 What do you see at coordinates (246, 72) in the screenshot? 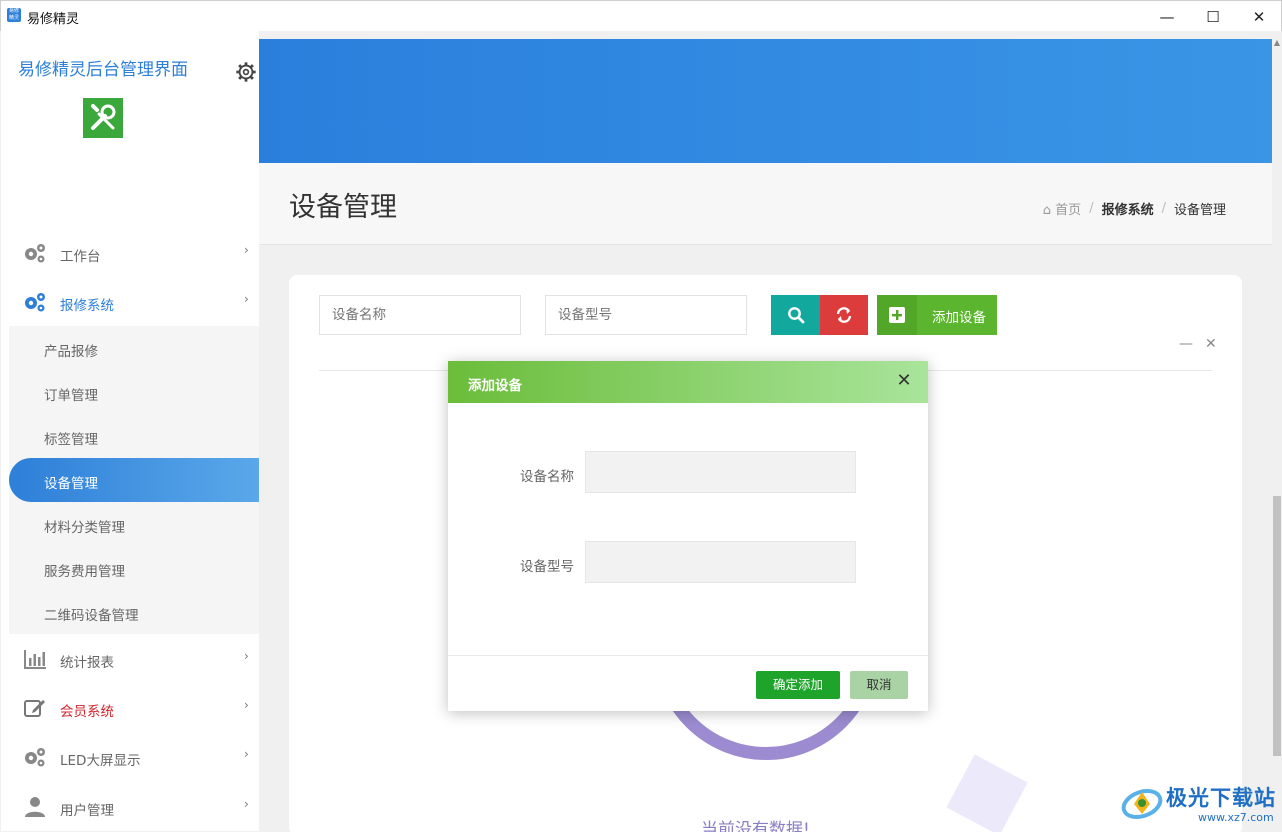
I see `settings-gear-icon` at bounding box center [246, 72].